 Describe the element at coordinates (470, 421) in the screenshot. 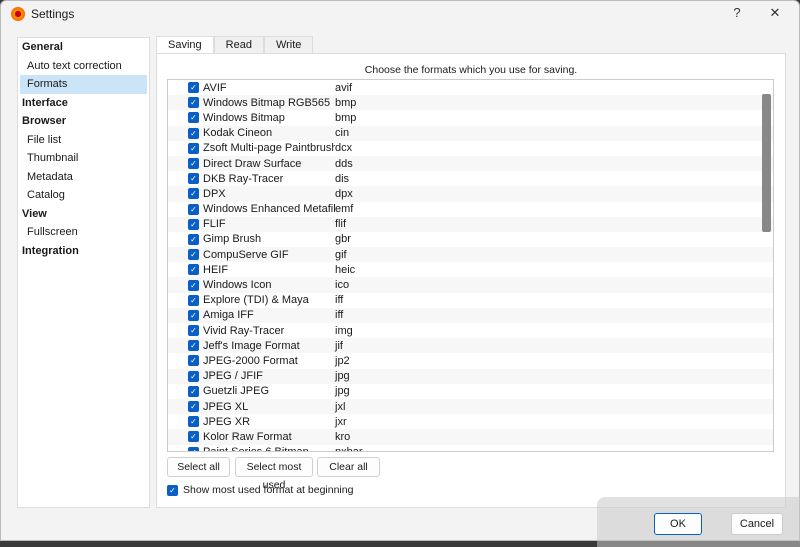

I see `format-row: ✓ JPEG XR jxr` at that location.